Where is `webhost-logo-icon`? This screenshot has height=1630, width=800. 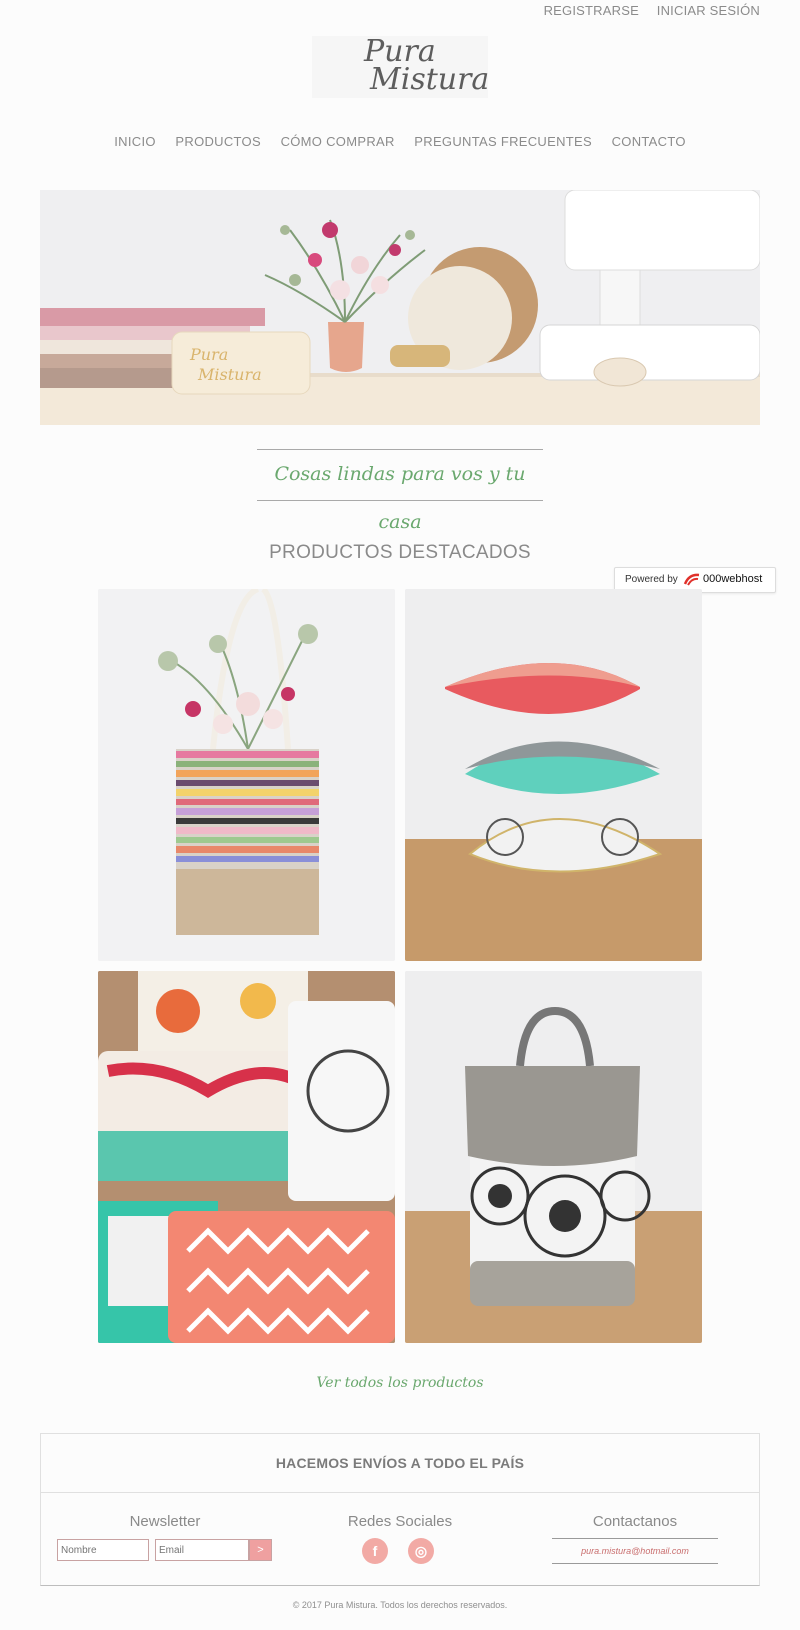
webhost-logo-icon is located at coordinates (691, 579).